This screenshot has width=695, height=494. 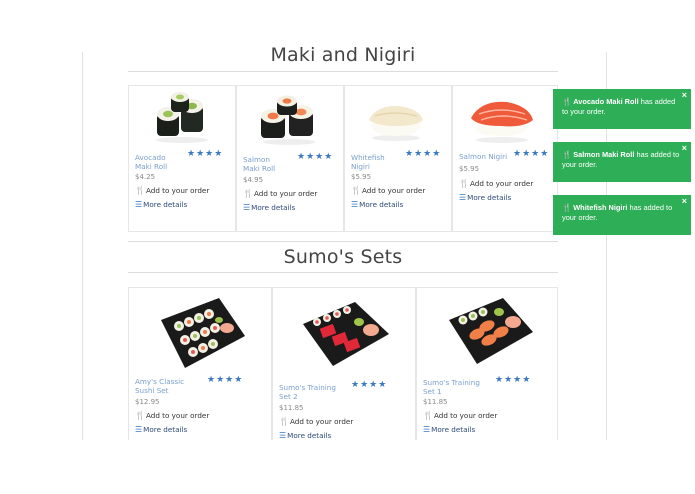 What do you see at coordinates (265, 164) in the screenshot?
I see `product-name: Salmon Maki Roll` at bounding box center [265, 164].